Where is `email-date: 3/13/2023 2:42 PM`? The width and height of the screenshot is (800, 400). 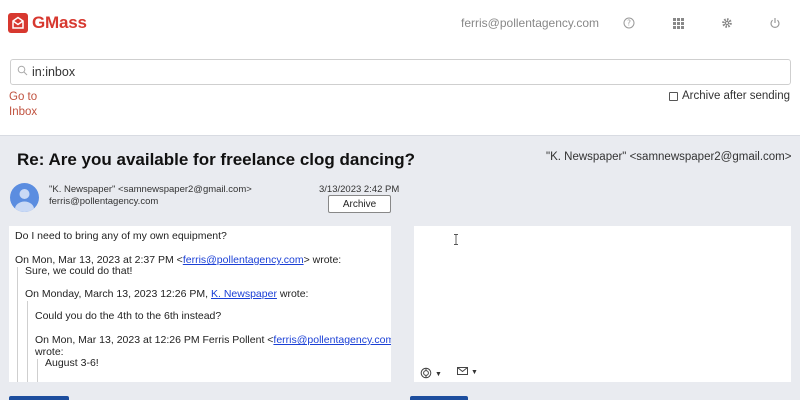 email-date: 3/13/2023 2:42 PM is located at coordinates (359, 189).